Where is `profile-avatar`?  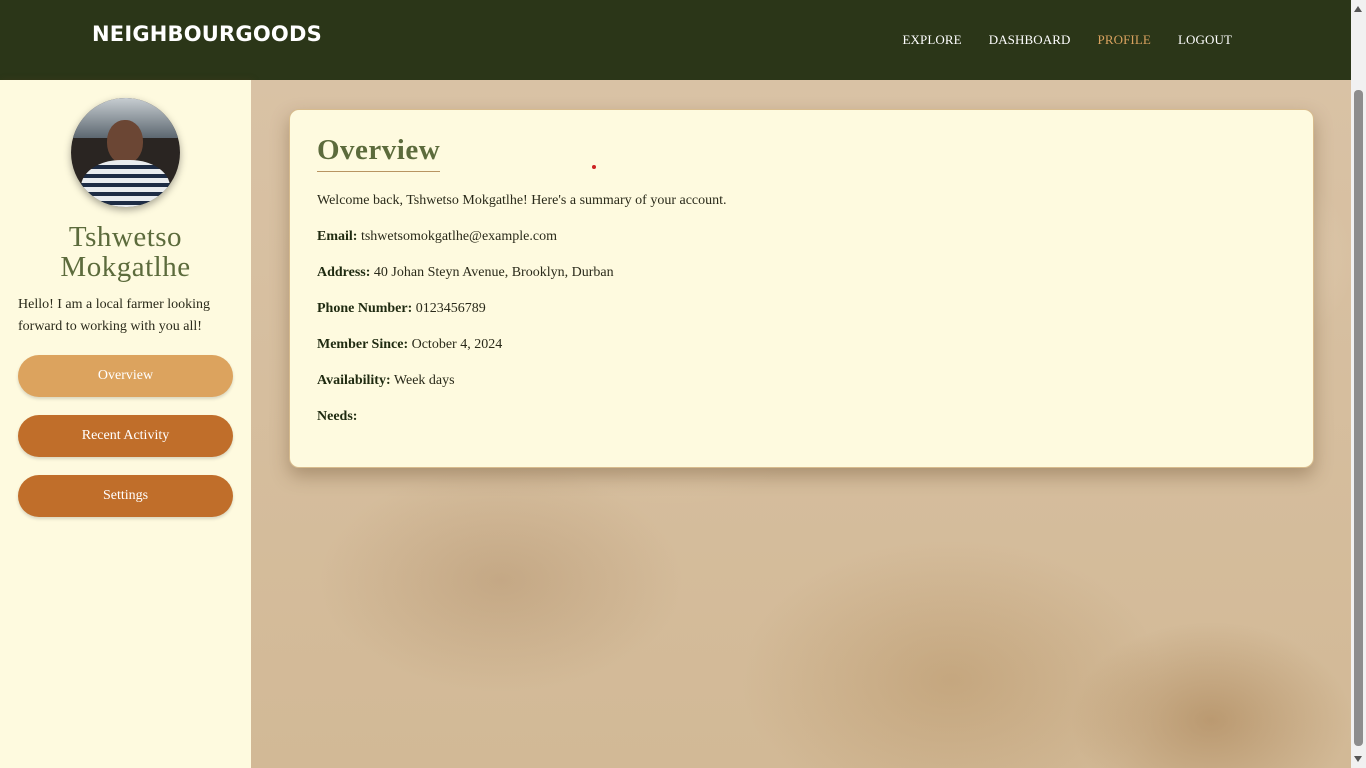 profile-avatar is located at coordinates (125, 152).